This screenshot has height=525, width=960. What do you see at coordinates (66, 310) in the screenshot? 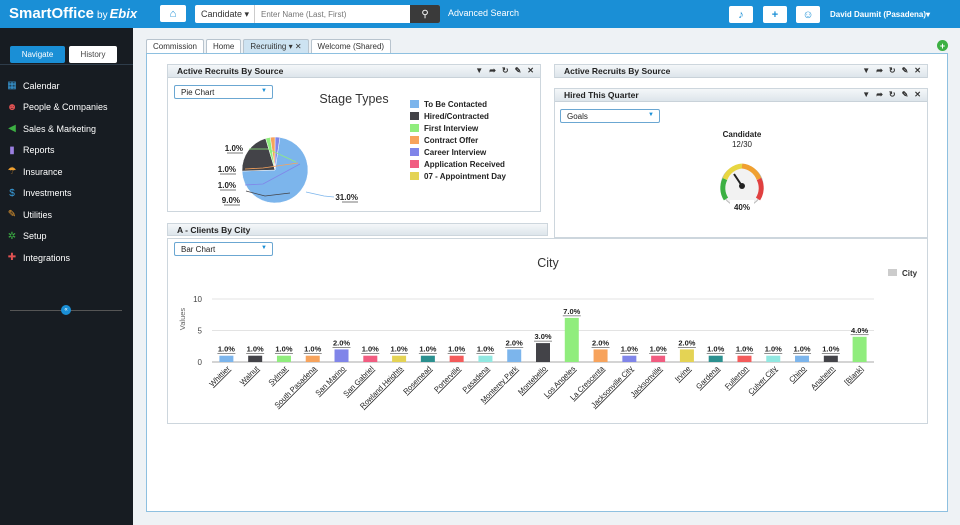
I see `collapse-sidebar-button: «` at bounding box center [66, 310].